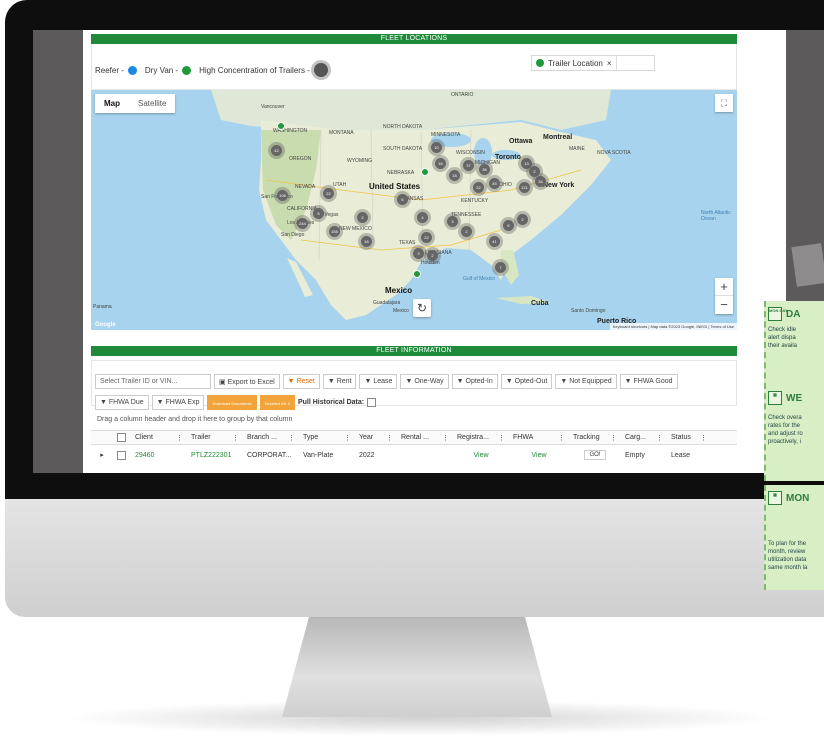  What do you see at coordinates (378, 381) in the screenshot?
I see `lease-filter-button: ▼ Lease` at bounding box center [378, 381].